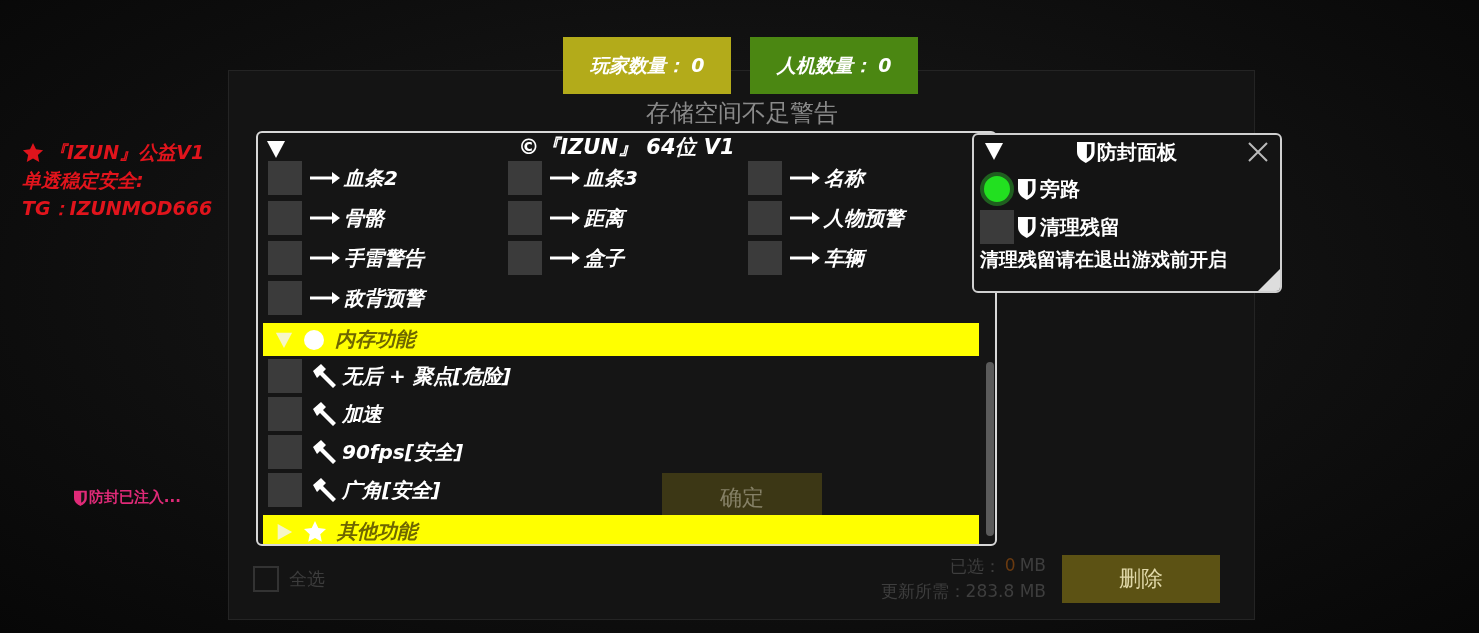 The image size is (1479, 633). Describe the element at coordinates (834, 65) in the screenshot. I see `counter-badge: 人机数量： 0` at that location.